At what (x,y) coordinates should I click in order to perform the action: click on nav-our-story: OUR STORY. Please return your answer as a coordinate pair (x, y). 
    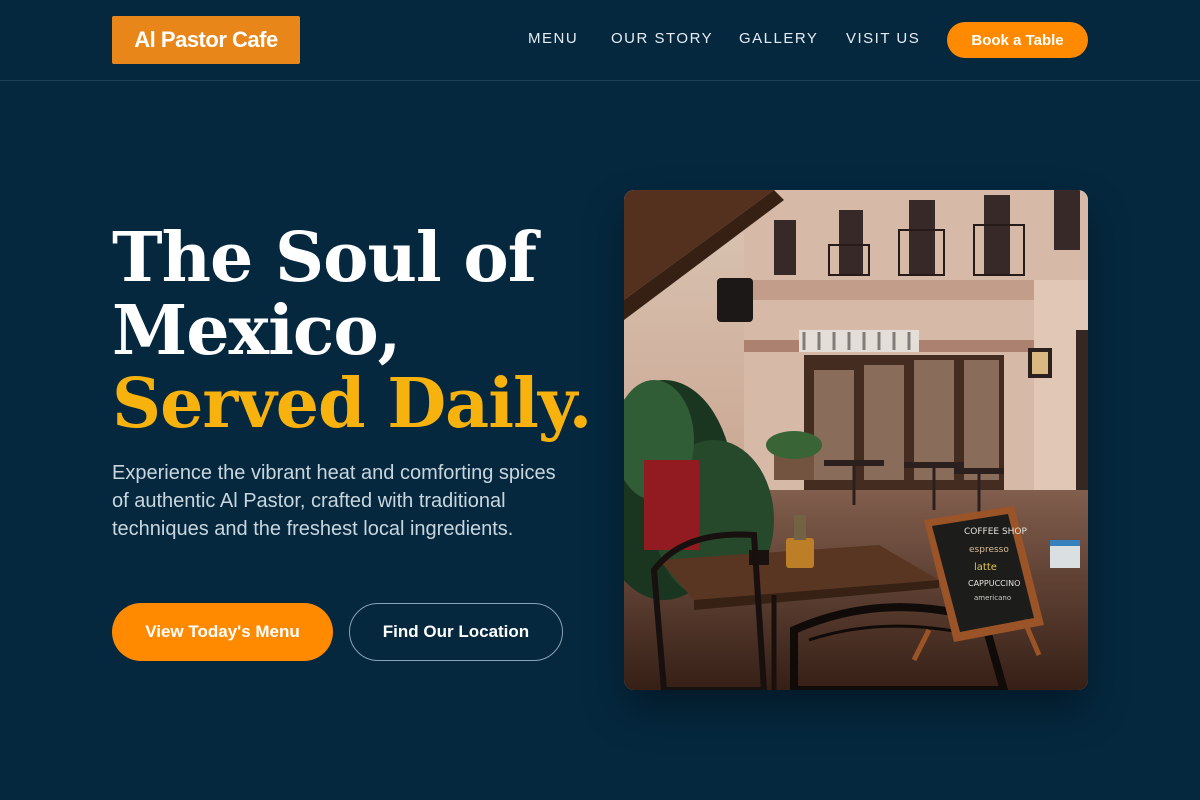
    Looking at the image, I should click on (662, 38).